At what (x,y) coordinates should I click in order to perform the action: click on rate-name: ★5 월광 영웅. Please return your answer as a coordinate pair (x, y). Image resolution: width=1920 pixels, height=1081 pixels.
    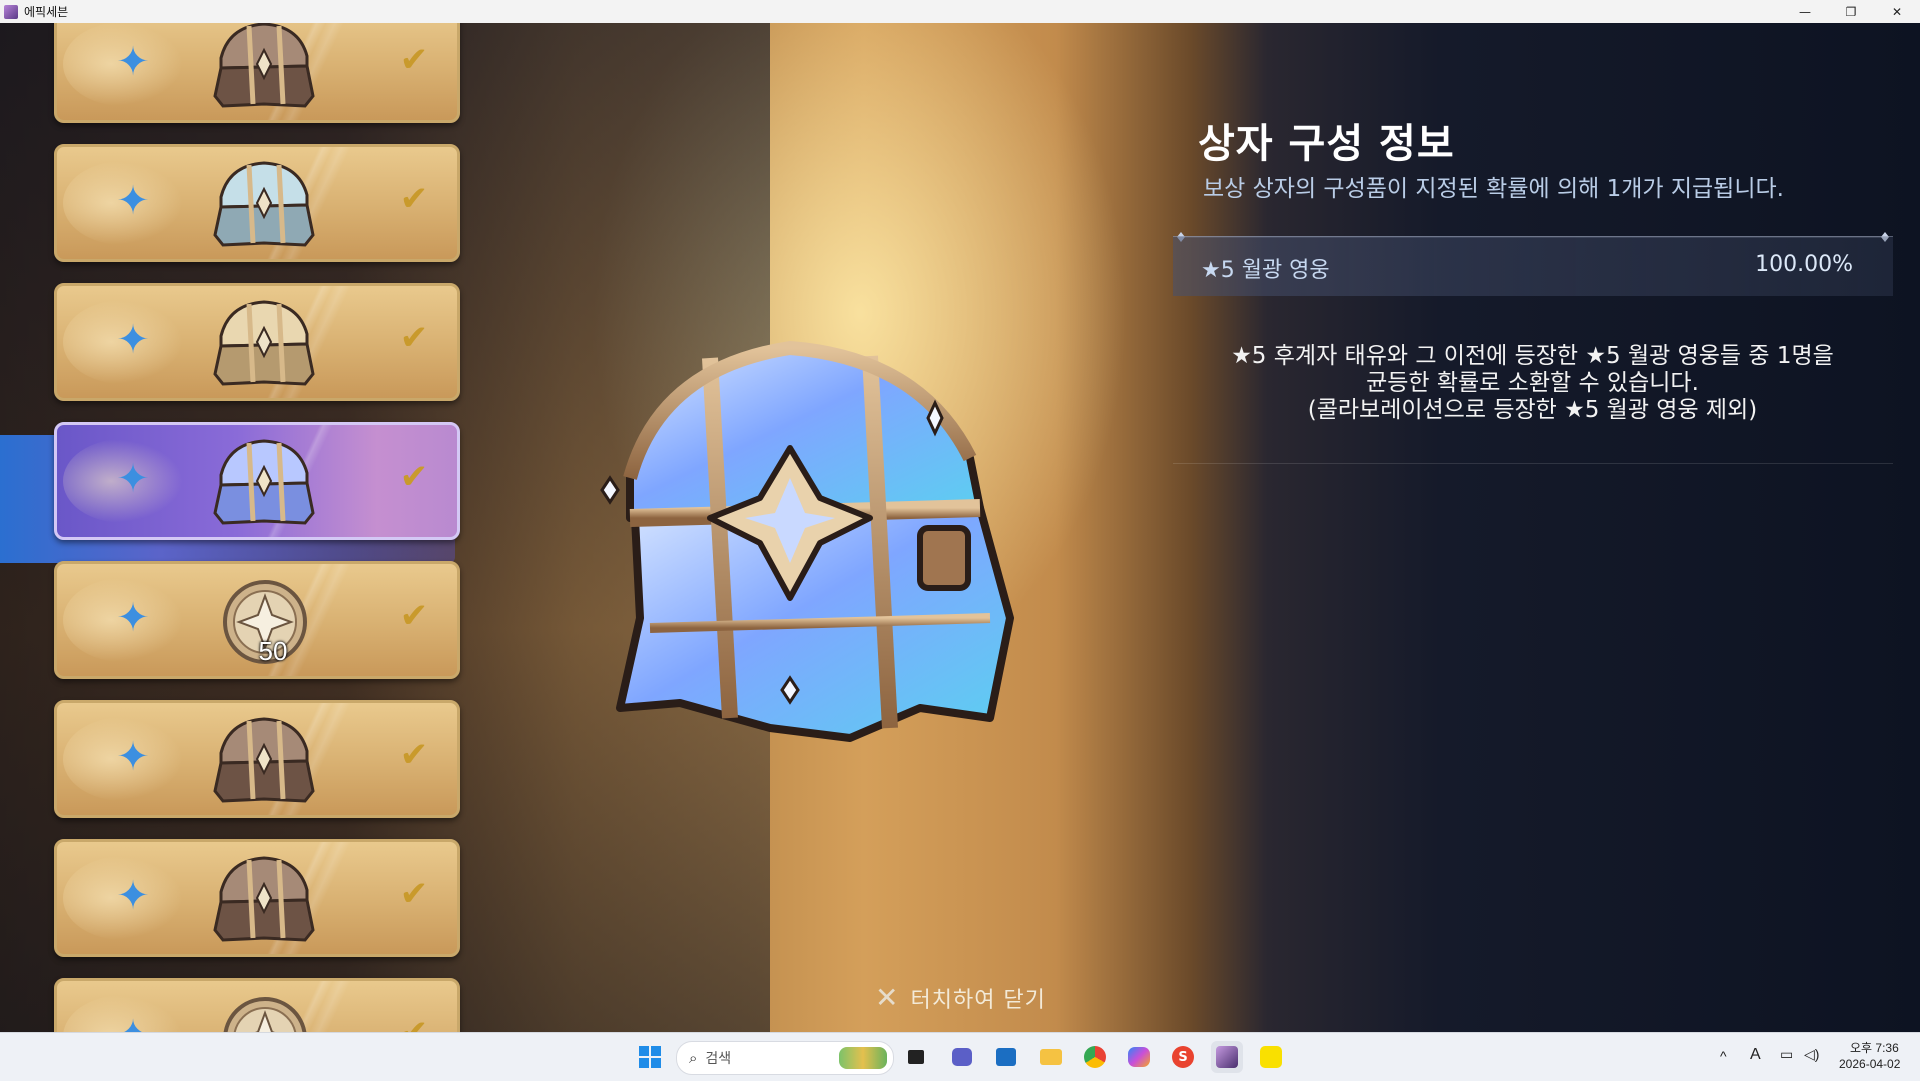
    Looking at the image, I should click on (1265, 270).